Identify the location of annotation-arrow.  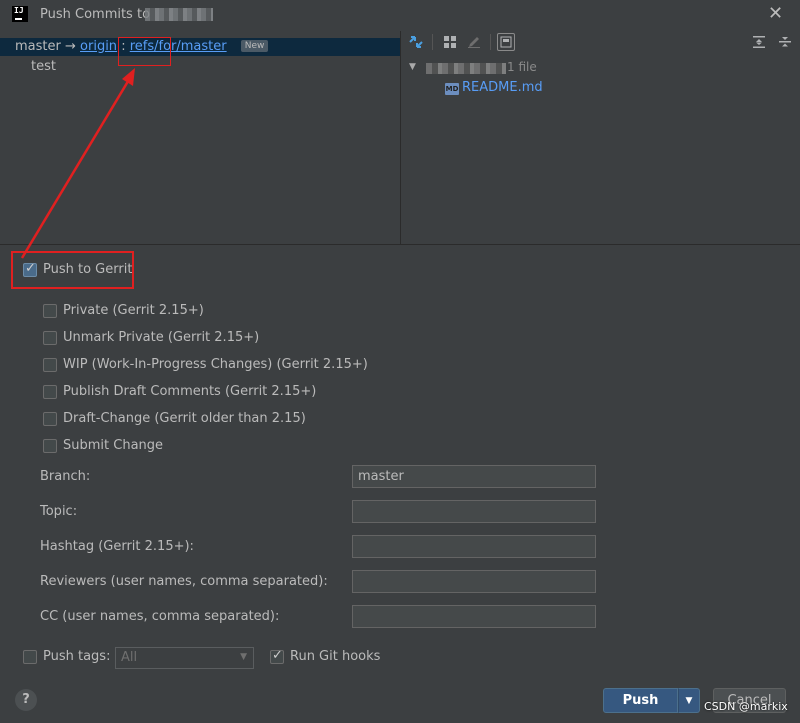
(77, 163).